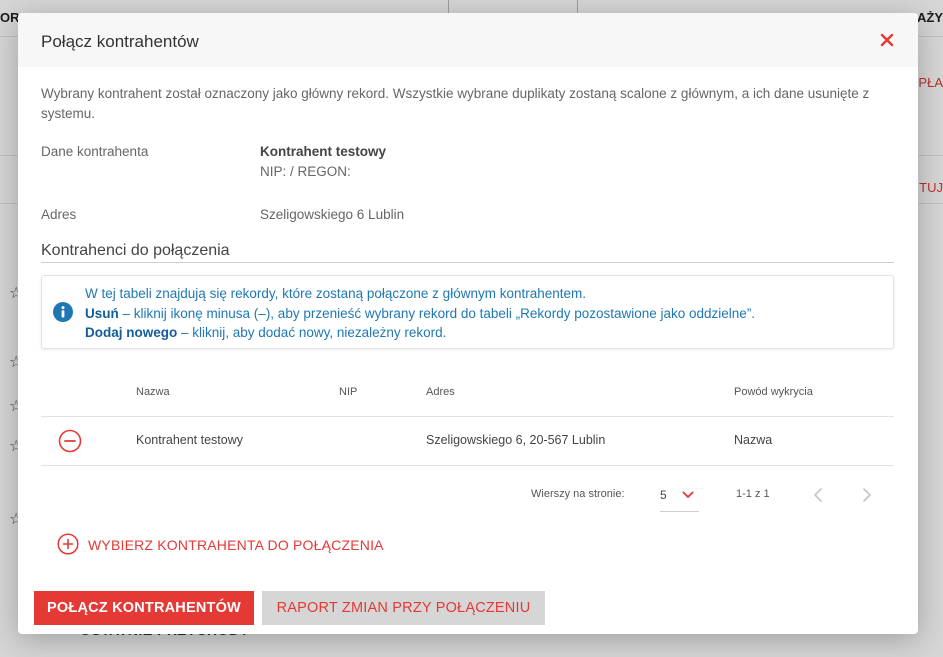 Image resolution: width=943 pixels, height=657 pixels. Describe the element at coordinates (887, 40) in the screenshot. I see `close-icon` at that location.